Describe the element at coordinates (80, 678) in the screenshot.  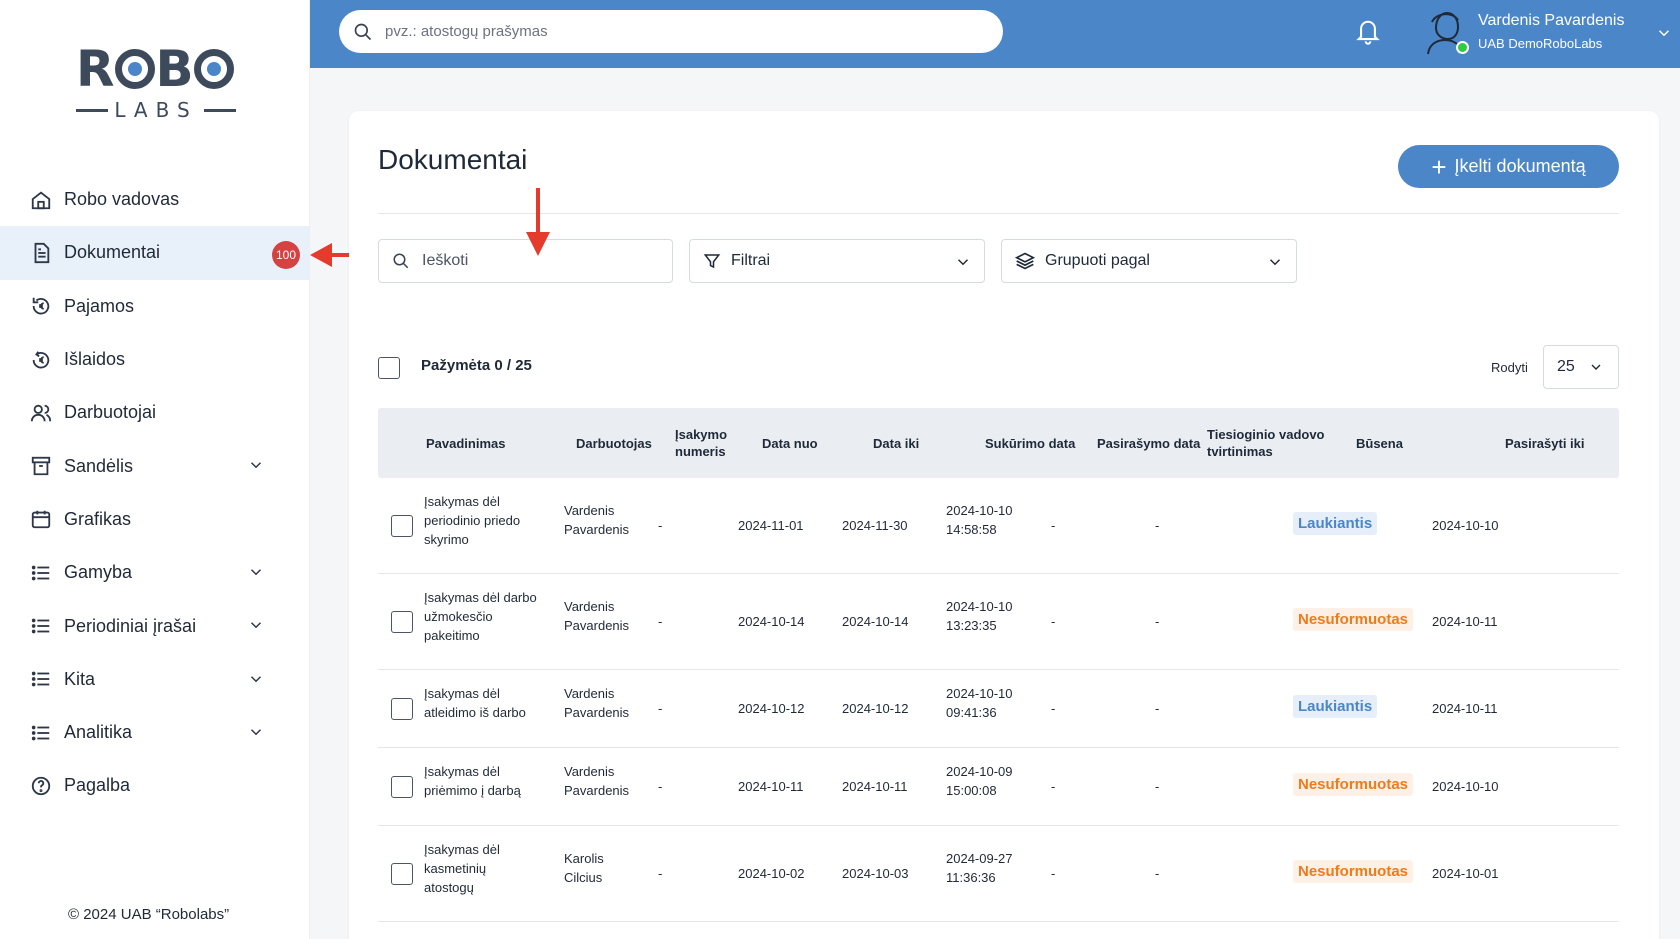
I see `sidebar-item-label: Kita` at that location.